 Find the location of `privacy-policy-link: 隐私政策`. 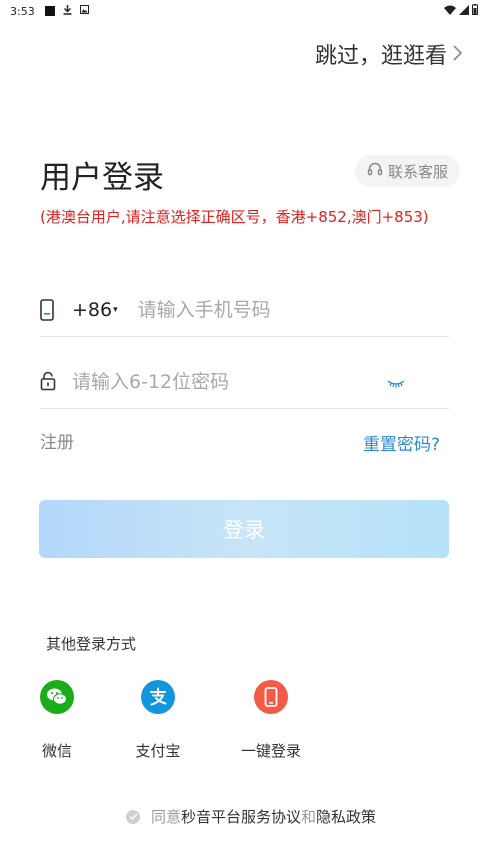

privacy-policy-link: 隐私政策 is located at coordinates (346, 816).